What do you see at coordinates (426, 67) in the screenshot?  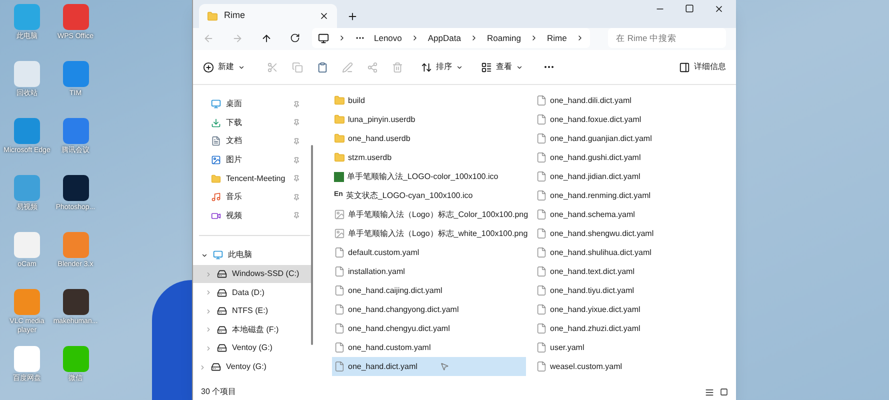 I see `sort-icon` at bounding box center [426, 67].